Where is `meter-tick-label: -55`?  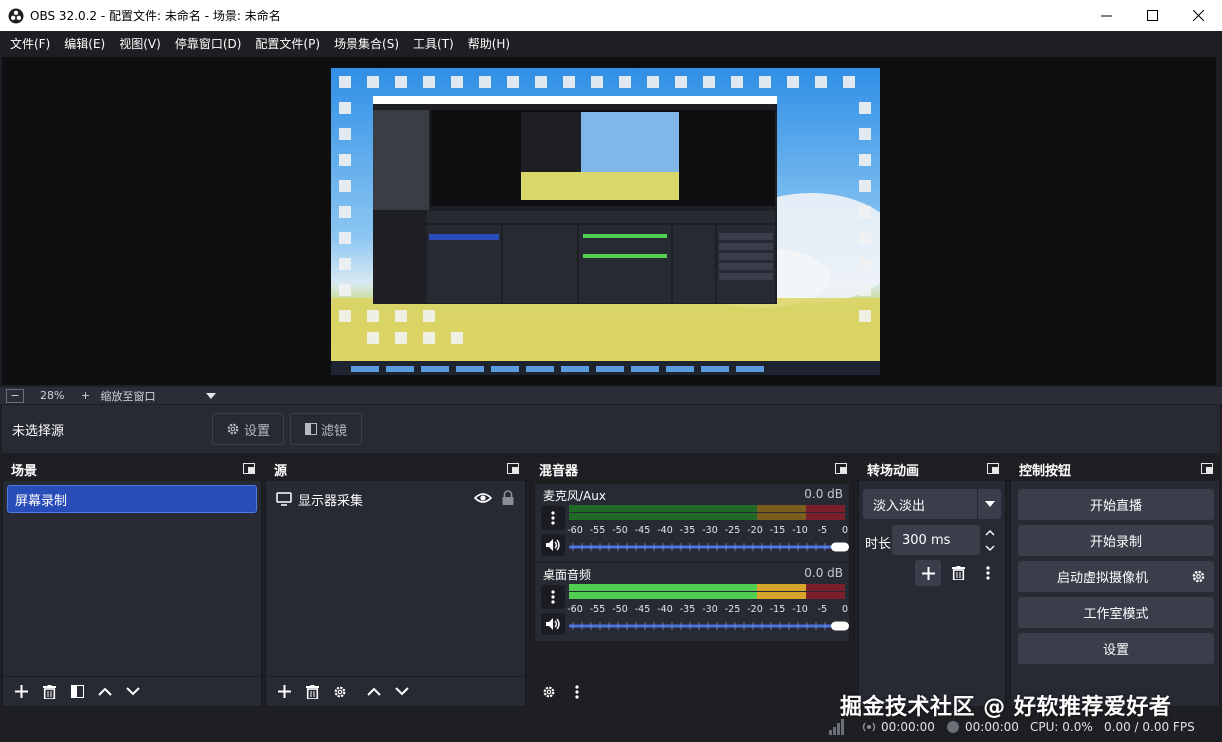
meter-tick-label: -55 is located at coordinates (597, 609).